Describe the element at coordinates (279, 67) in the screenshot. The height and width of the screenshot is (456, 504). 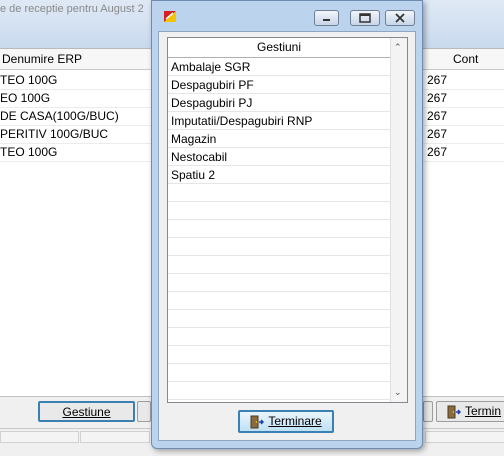
I see `list-item: Ambalaje SGR` at that location.